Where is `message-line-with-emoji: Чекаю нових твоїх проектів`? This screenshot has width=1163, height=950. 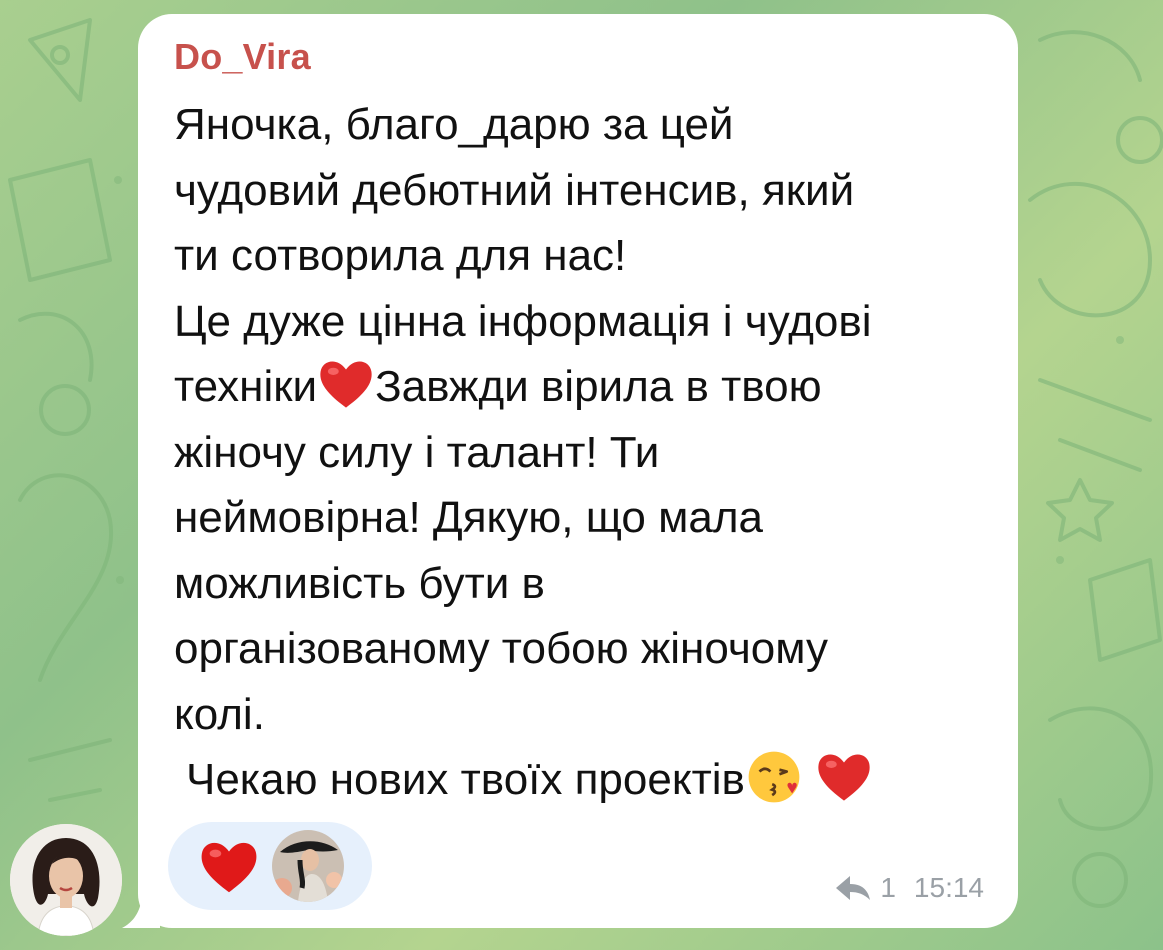 message-line-with-emoji: Чекаю нових твоїх проектів is located at coordinates (584, 780).